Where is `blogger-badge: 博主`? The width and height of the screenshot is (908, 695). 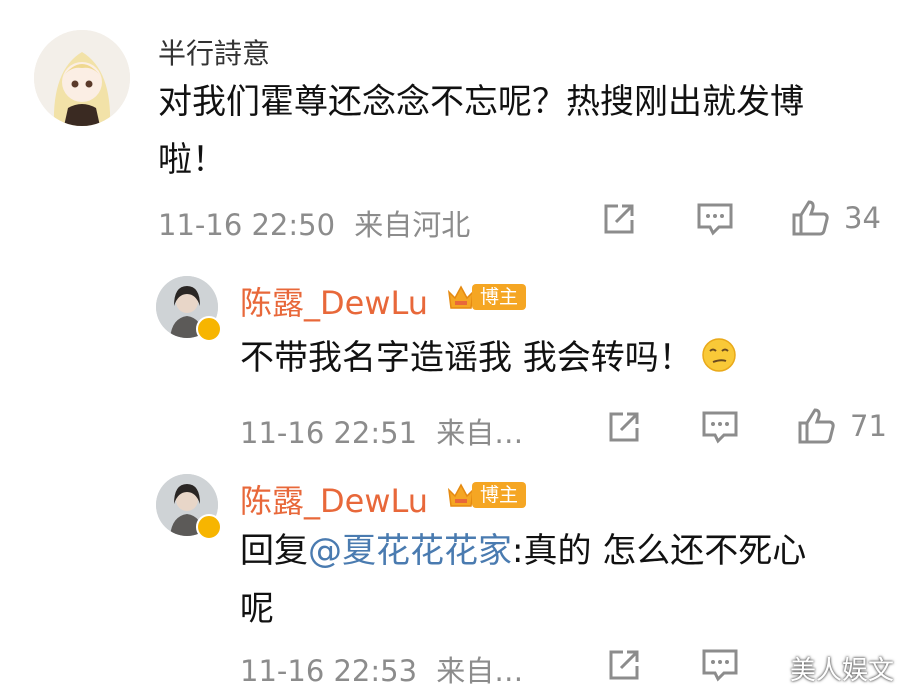 blogger-badge: 博主 is located at coordinates (486, 495).